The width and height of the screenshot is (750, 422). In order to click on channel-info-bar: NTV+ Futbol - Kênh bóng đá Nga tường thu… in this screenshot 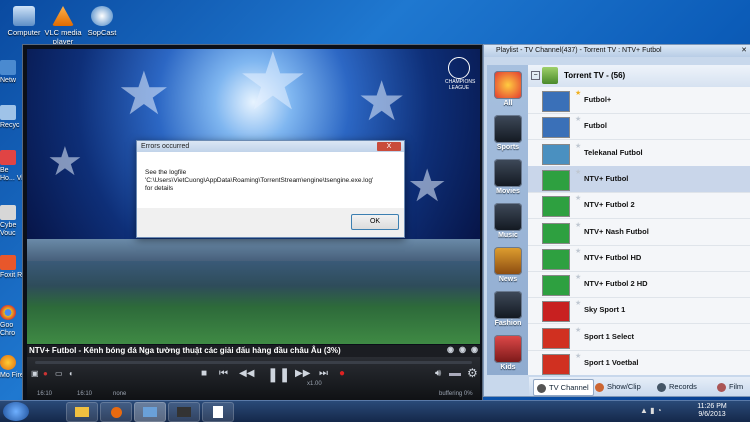, I will do `click(253, 351)`.